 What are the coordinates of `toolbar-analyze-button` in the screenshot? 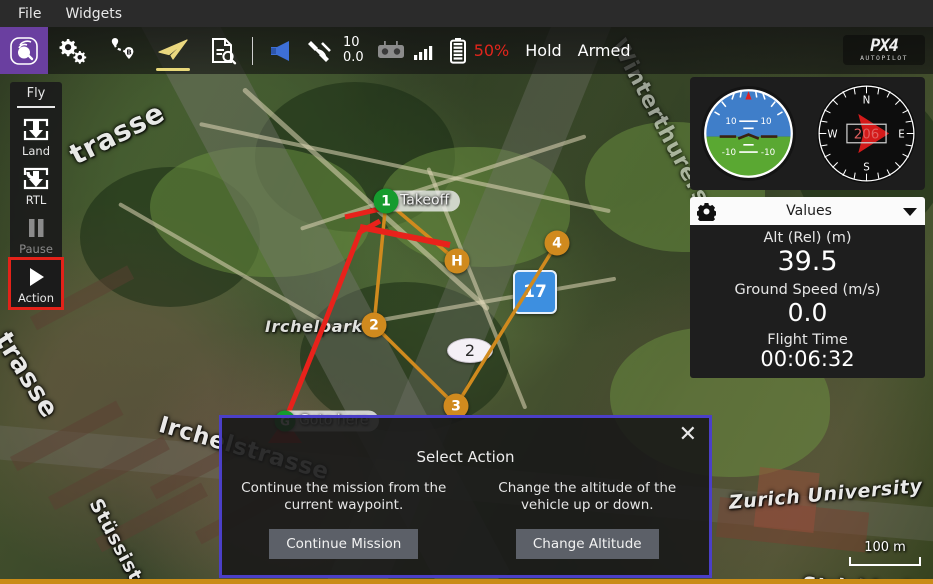 It's located at (223, 50).